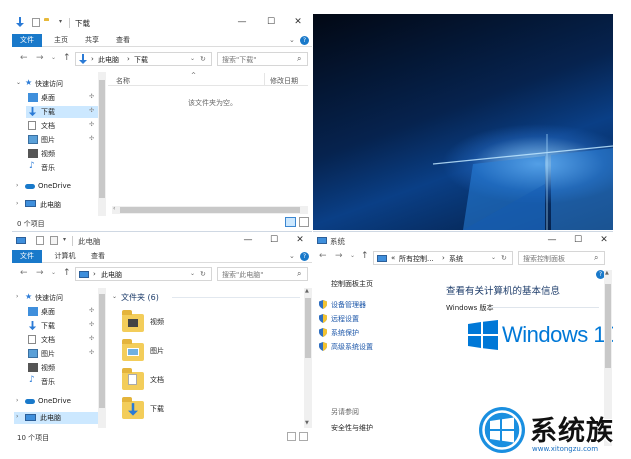  Describe the element at coordinates (157, 408) in the screenshot. I see `folder-downloads: 下载` at that location.